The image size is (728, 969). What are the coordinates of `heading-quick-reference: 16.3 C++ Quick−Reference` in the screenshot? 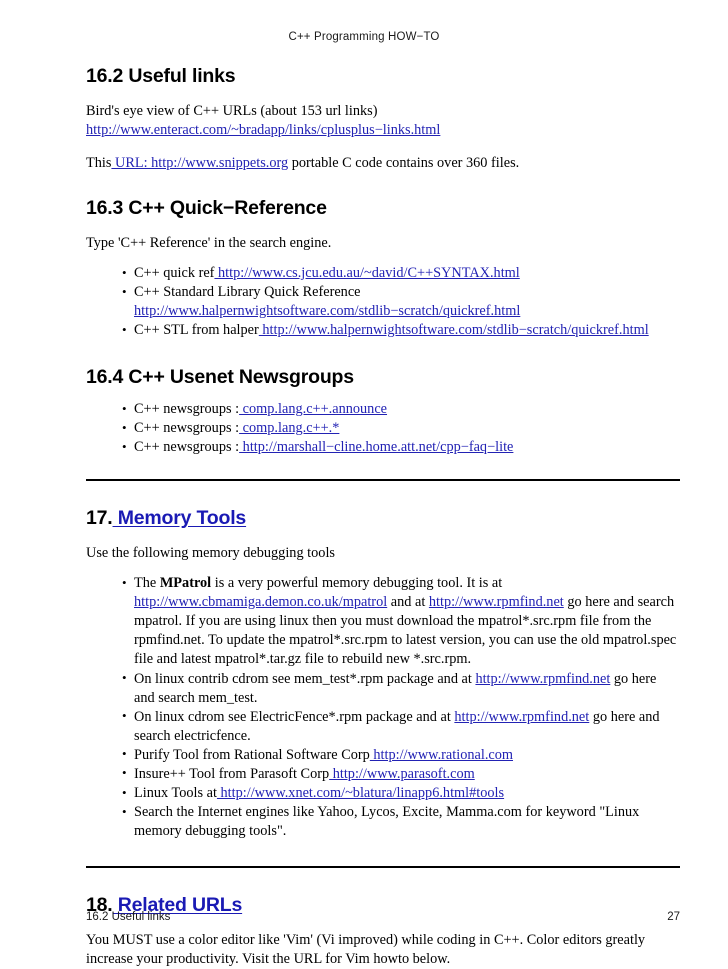 It's located at (206, 208).